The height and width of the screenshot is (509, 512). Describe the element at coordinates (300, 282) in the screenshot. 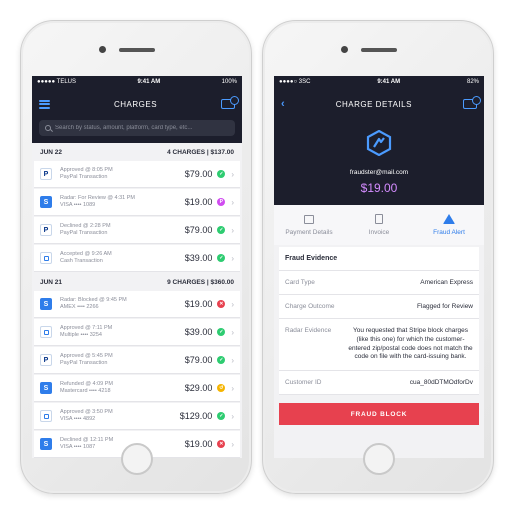

I see `evidence-key: Card Type` at that location.